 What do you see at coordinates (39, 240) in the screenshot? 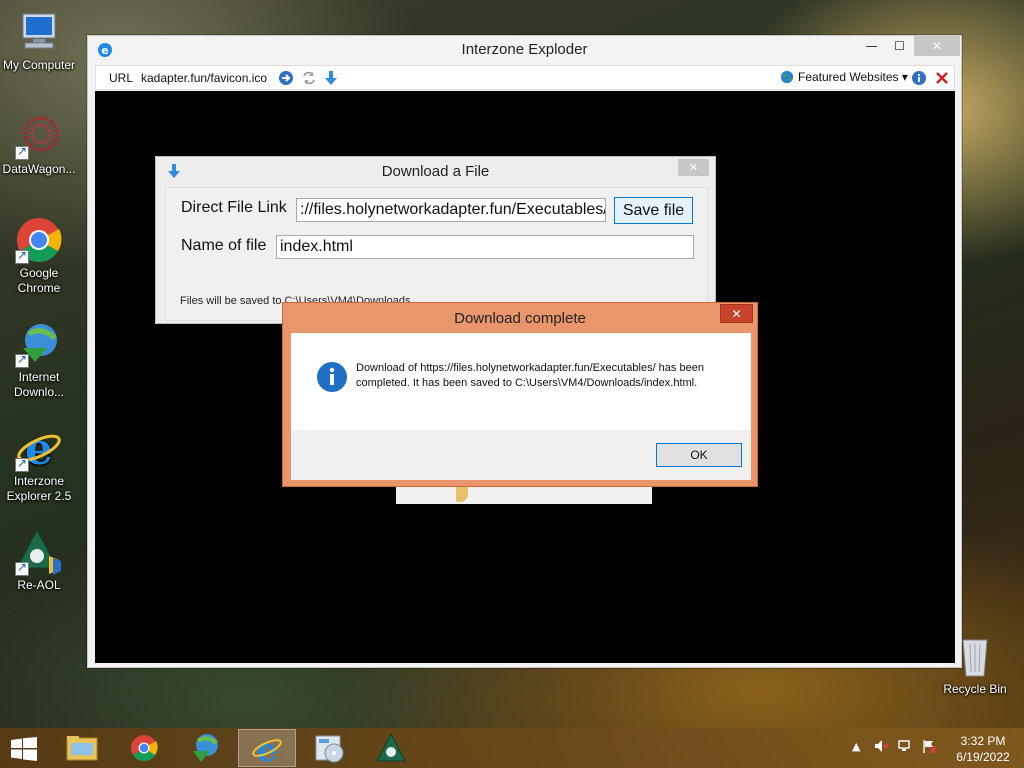
I see `chrome-icon` at bounding box center [39, 240].